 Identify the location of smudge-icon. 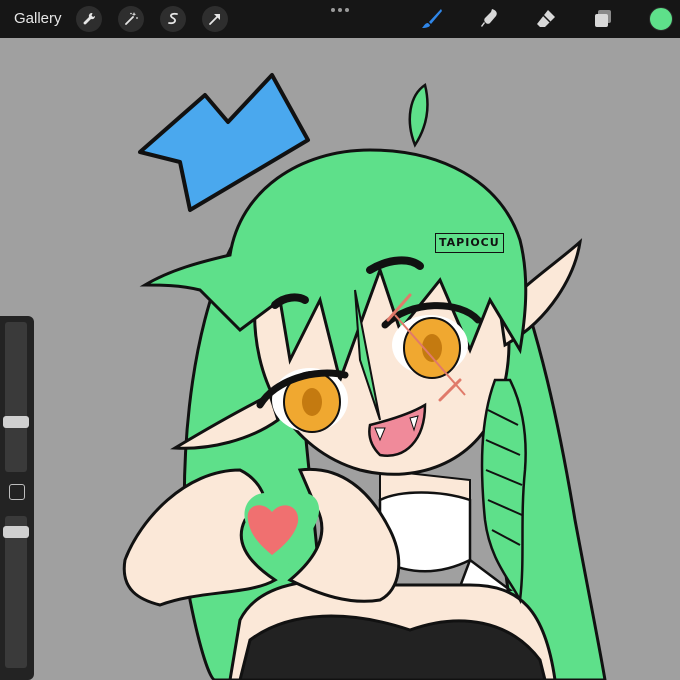
(489, 18).